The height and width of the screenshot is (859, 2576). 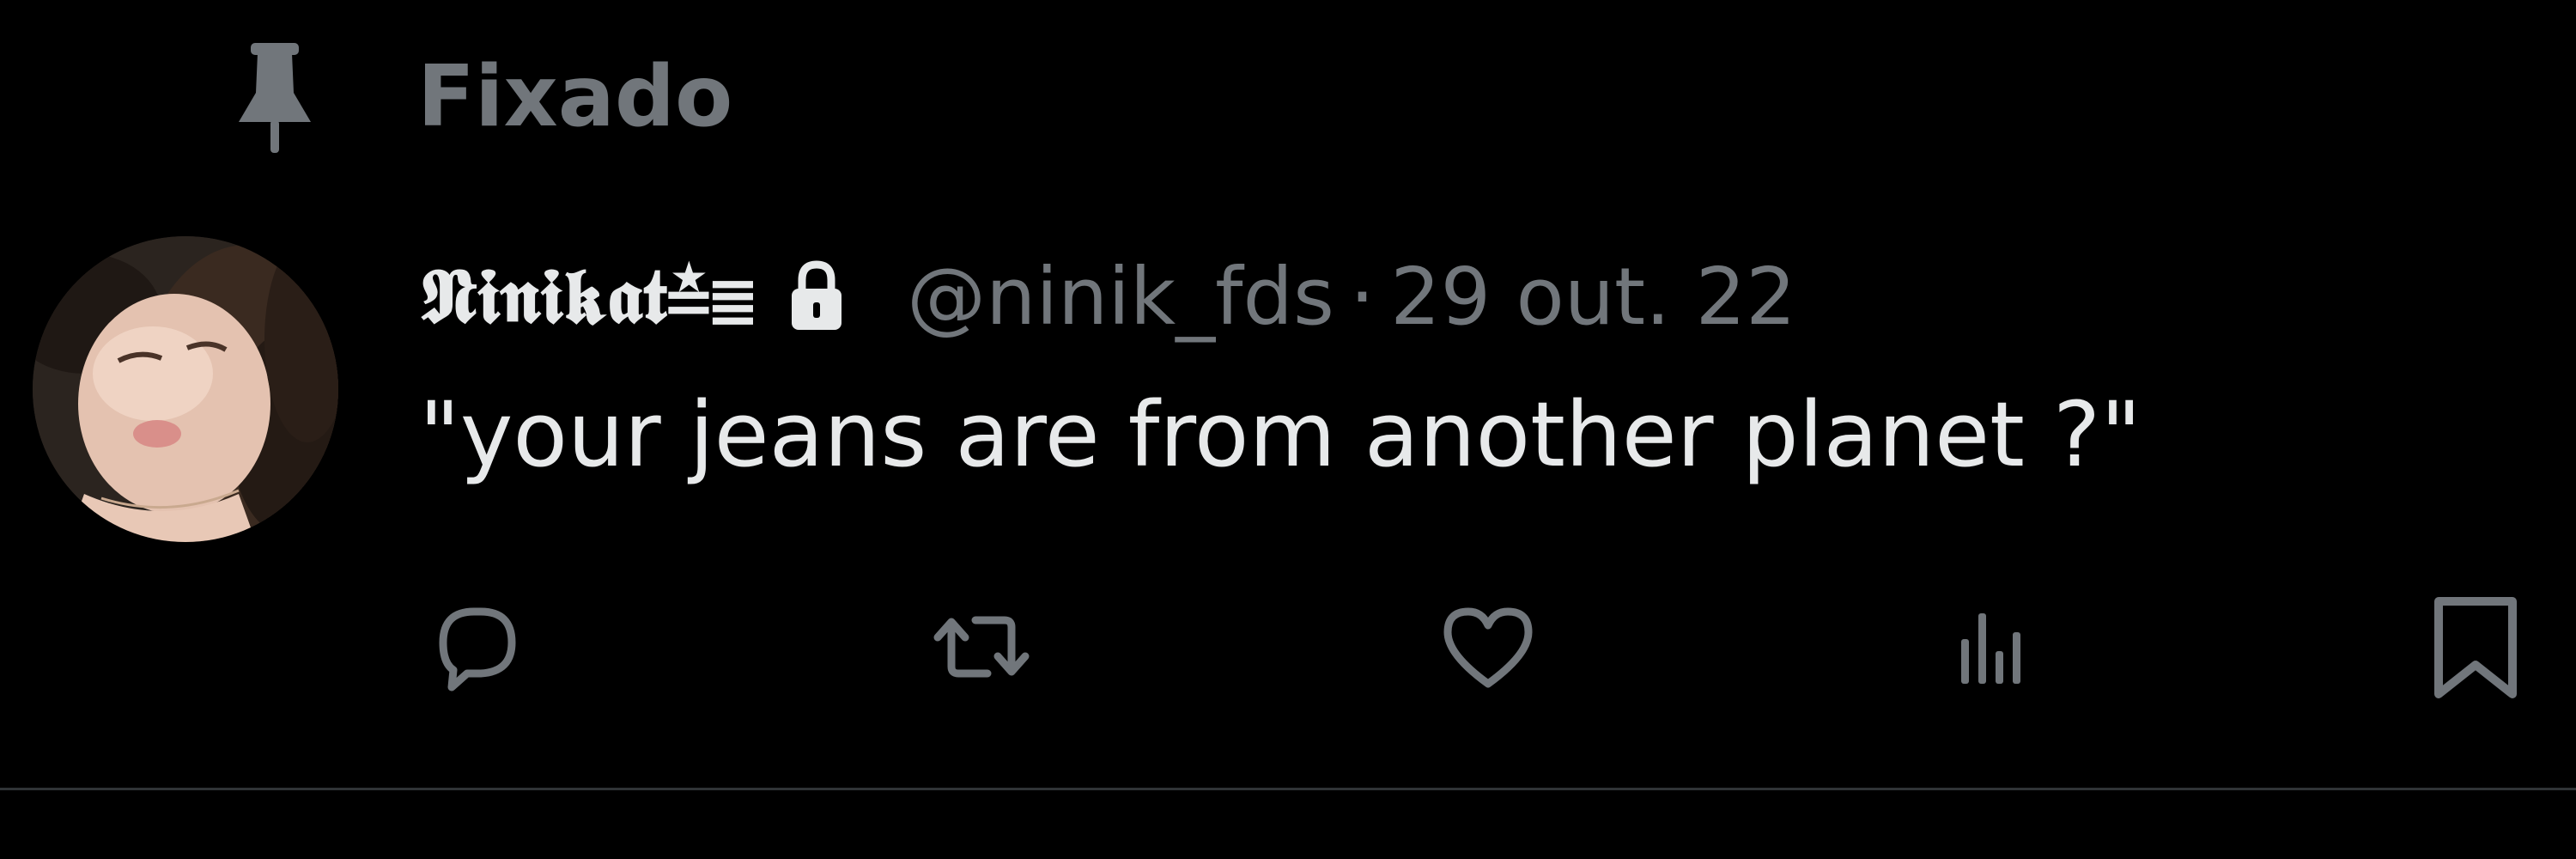 What do you see at coordinates (275, 97) in the screenshot?
I see `pin-icon` at bounding box center [275, 97].